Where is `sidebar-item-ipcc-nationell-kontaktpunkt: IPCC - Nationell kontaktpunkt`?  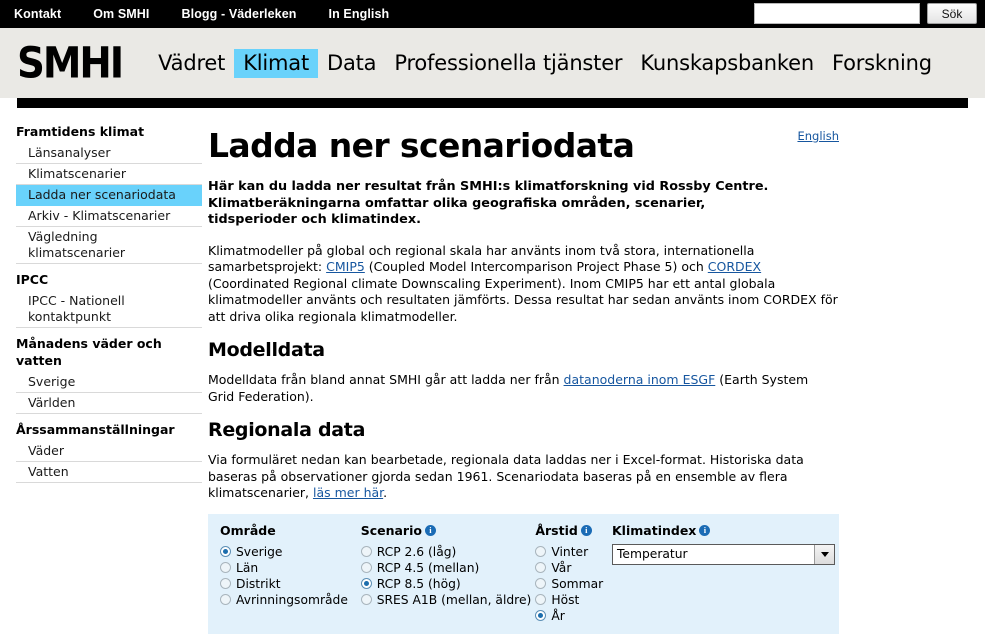 sidebar-item-ipcc-nationell-kontaktpunkt: IPCC - Nationell kontaktpunkt is located at coordinates (109, 309).